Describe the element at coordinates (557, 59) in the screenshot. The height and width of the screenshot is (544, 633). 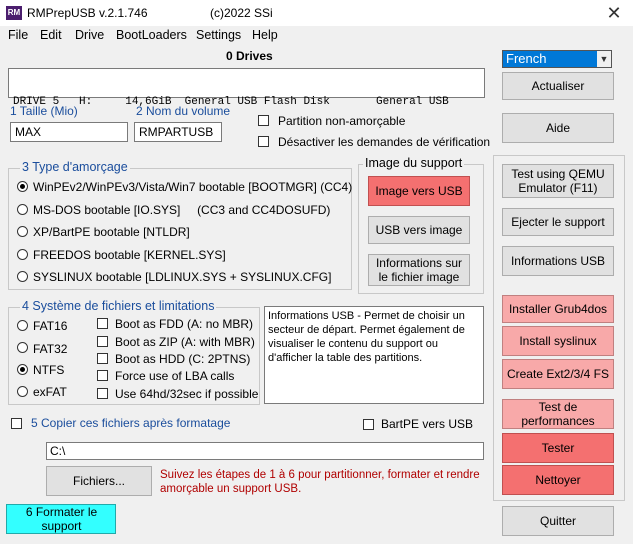
I see `language-select: French ▼` at that location.